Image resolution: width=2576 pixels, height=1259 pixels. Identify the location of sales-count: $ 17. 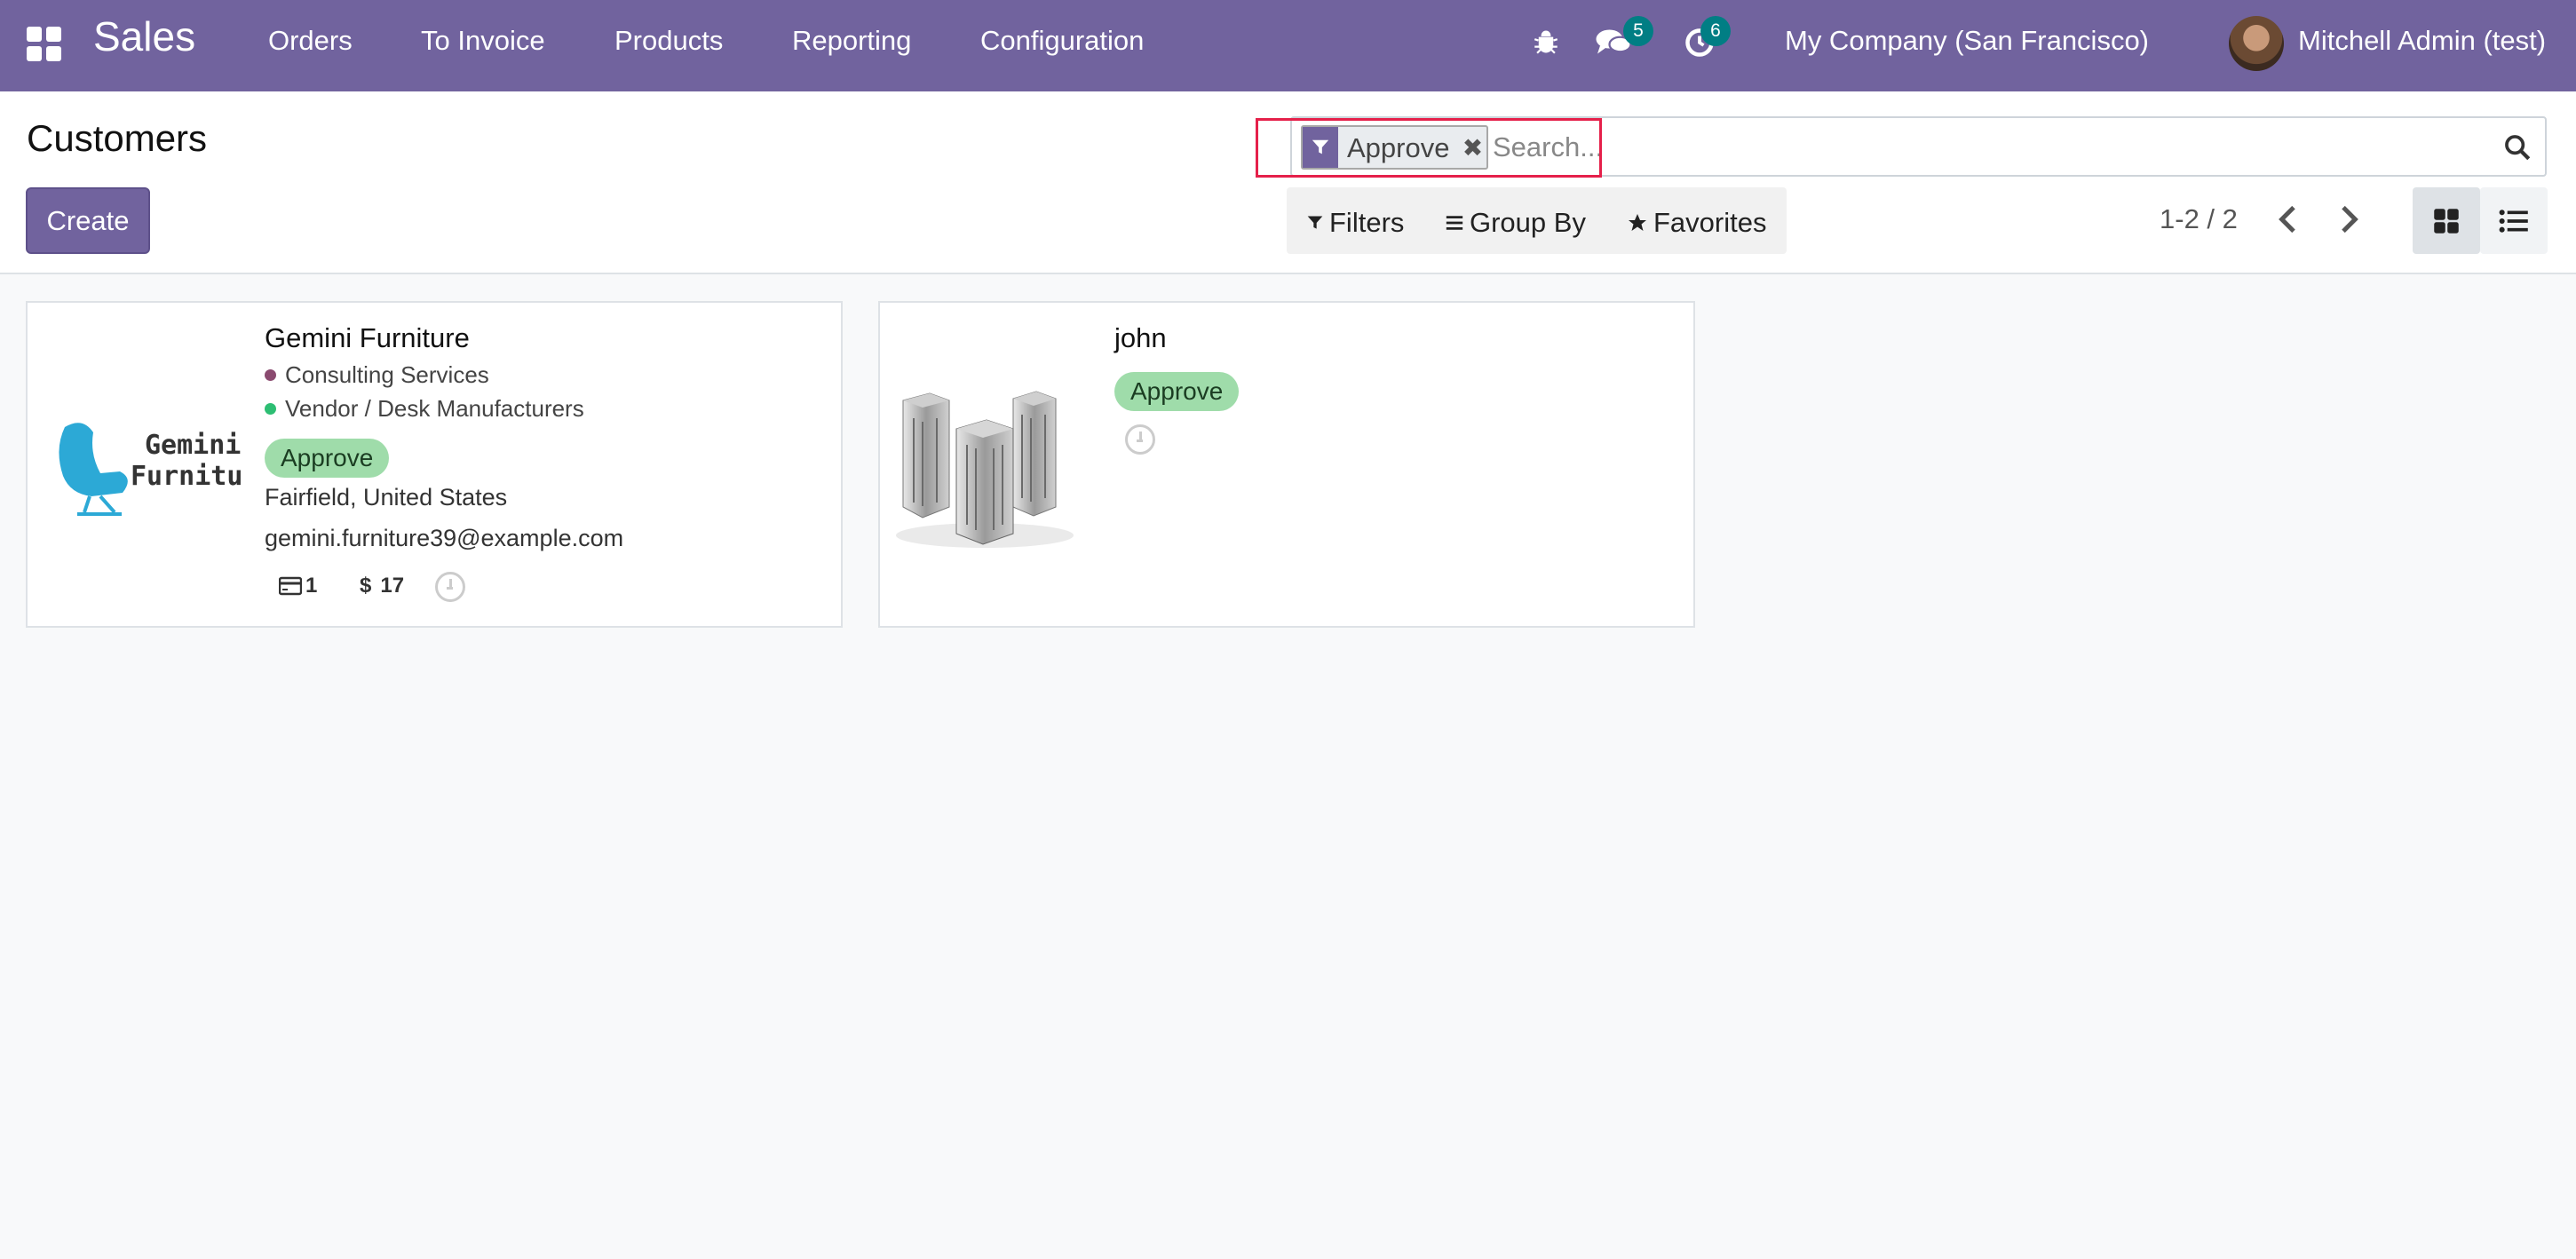
(382, 586).